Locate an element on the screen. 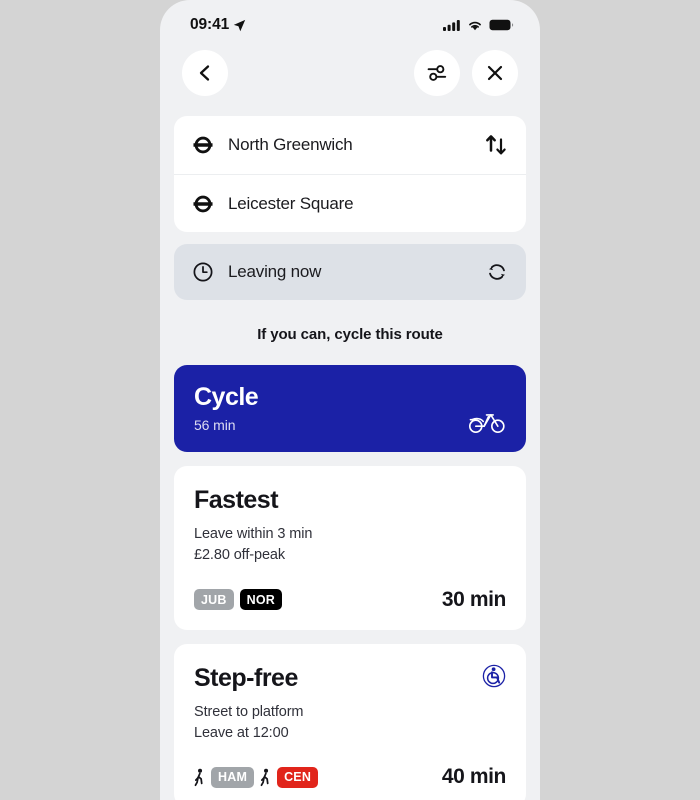 The height and width of the screenshot is (800, 700). cycle-card-text: Cycle 56 min is located at coordinates (226, 409).